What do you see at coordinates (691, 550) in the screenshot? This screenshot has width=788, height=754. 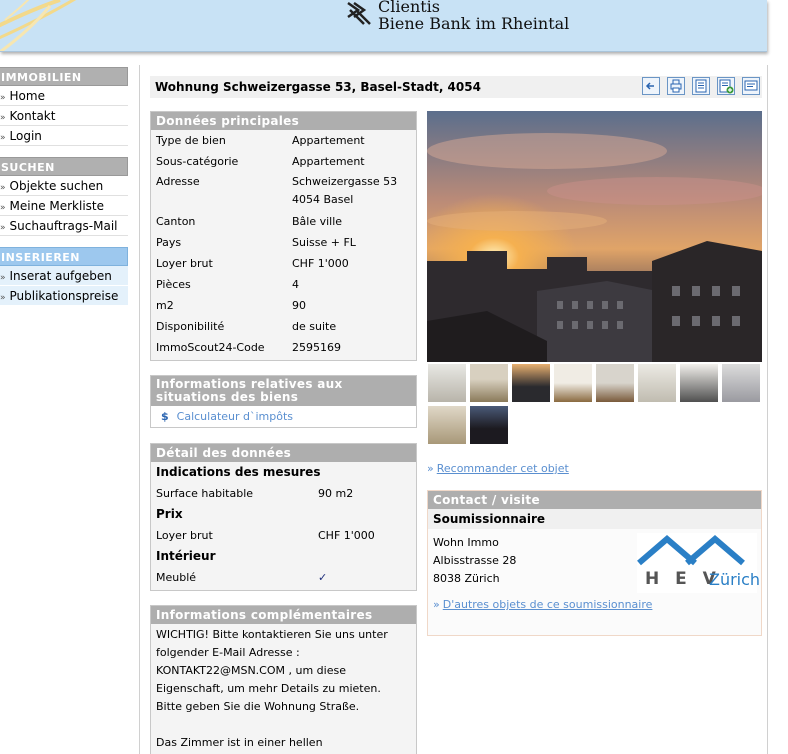 I see `hev-roof-icon` at bounding box center [691, 550].